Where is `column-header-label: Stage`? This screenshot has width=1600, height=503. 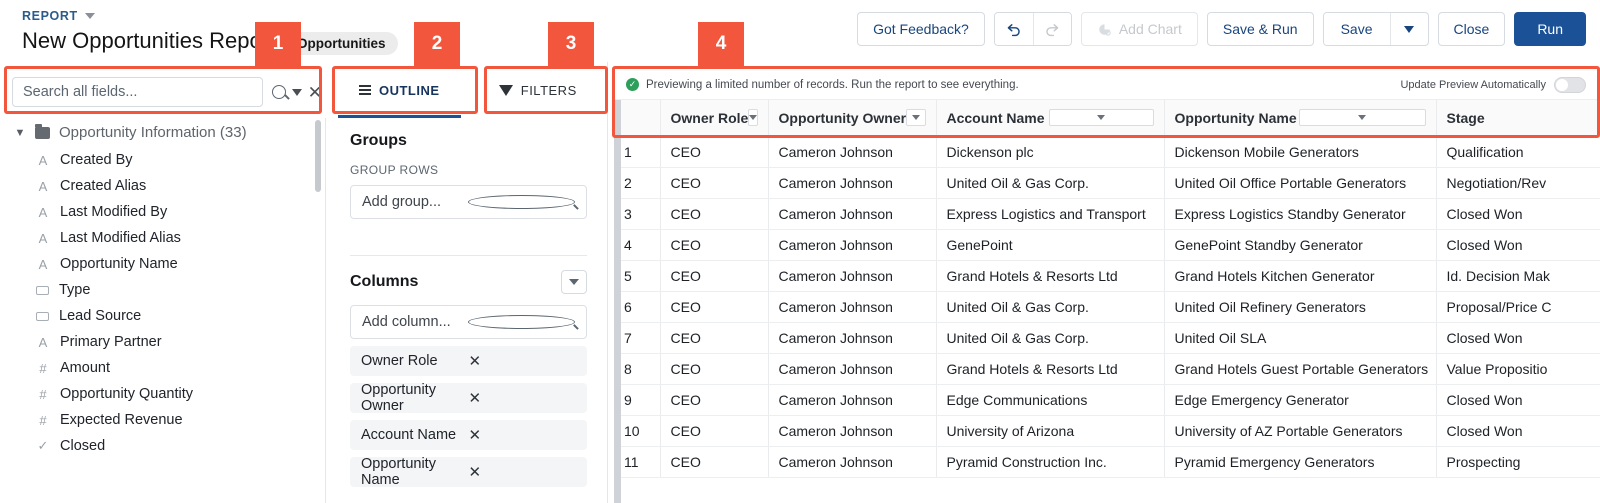
column-header-label: Stage is located at coordinates (1465, 117).